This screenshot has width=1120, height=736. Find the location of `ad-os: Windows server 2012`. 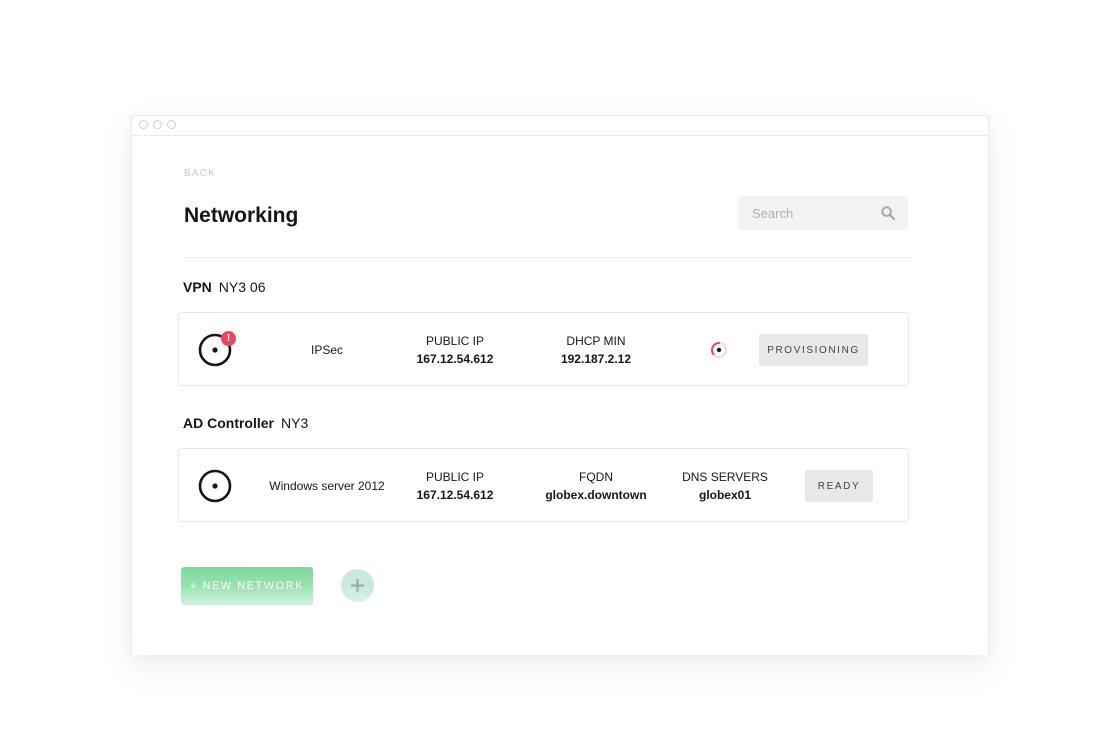

ad-os: Windows server 2012 is located at coordinates (327, 486).